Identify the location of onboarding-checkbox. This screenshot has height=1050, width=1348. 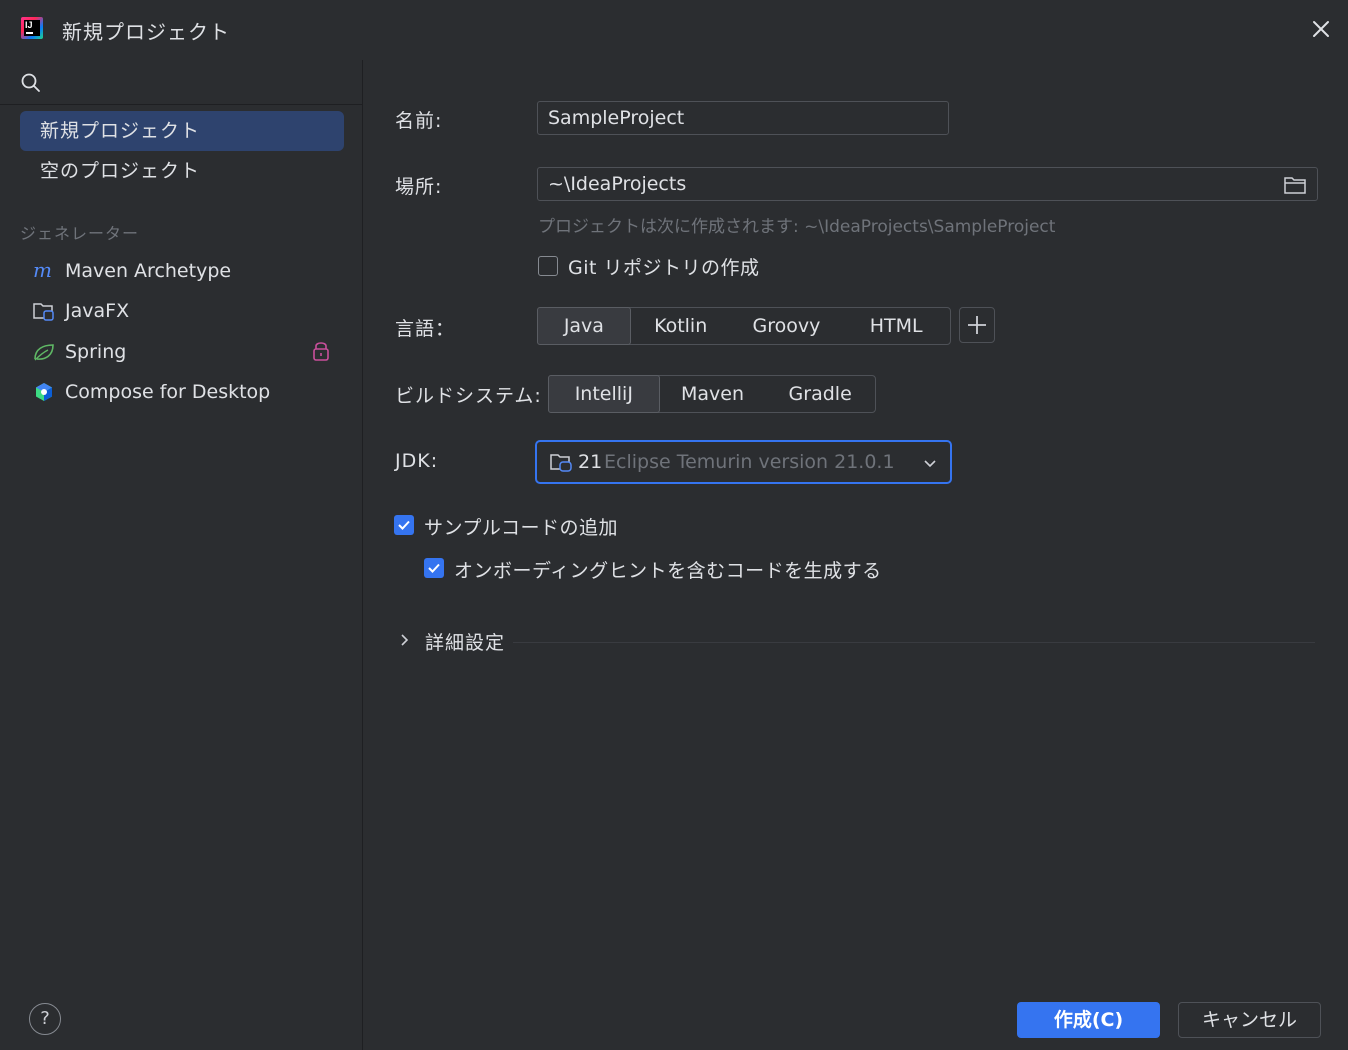
(434, 568).